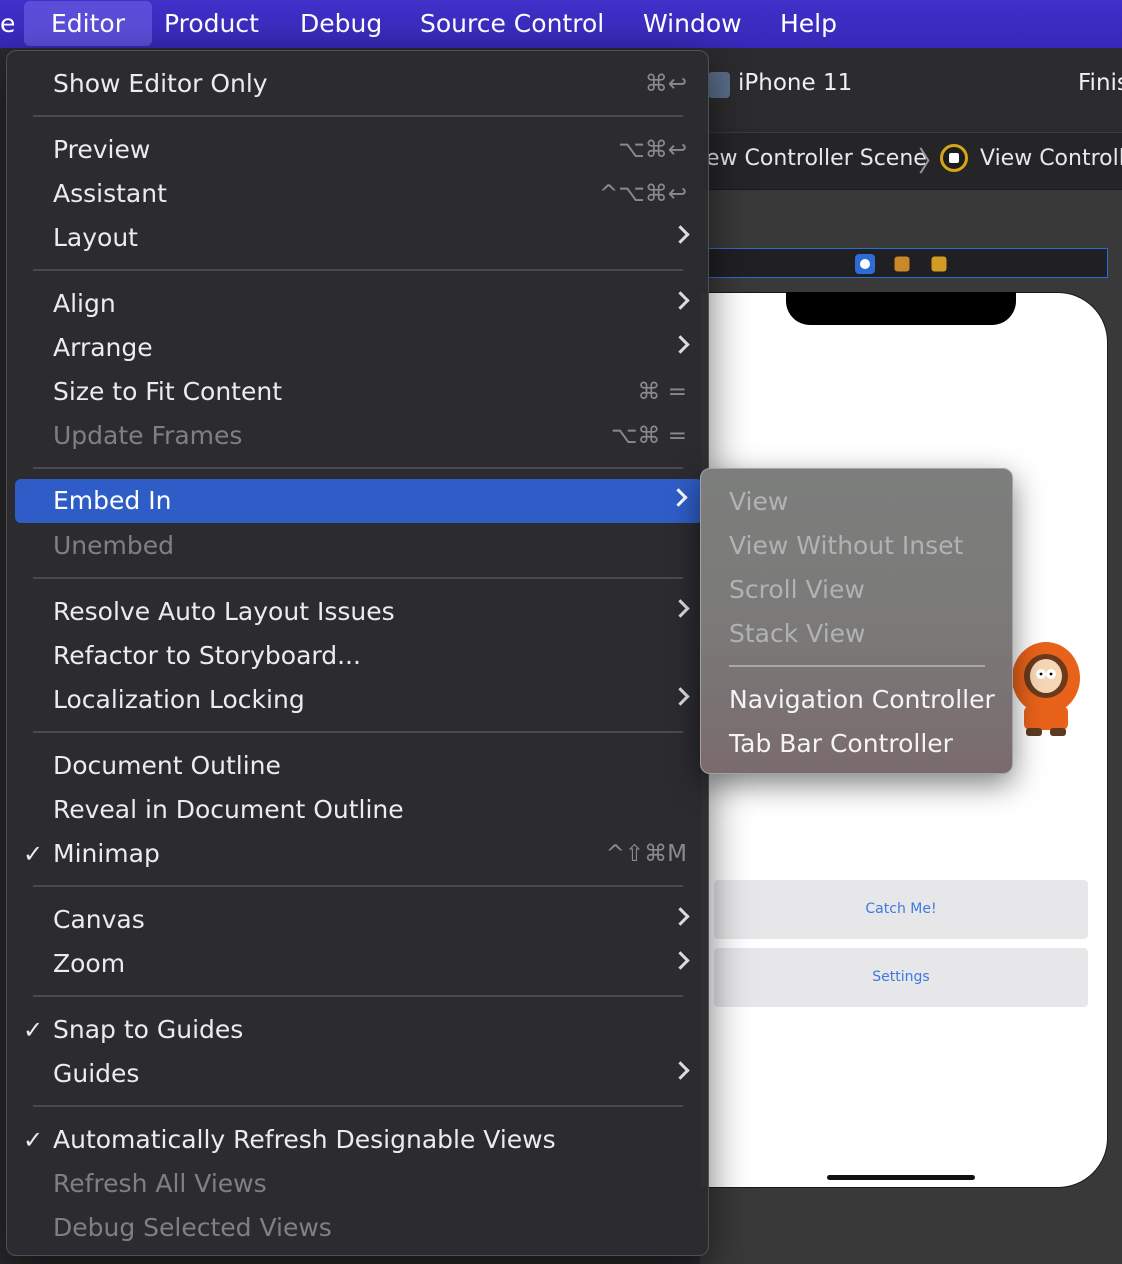 This screenshot has height=1264, width=1122. What do you see at coordinates (106, 853) in the screenshot?
I see `menu-item-label: Minimap` at bounding box center [106, 853].